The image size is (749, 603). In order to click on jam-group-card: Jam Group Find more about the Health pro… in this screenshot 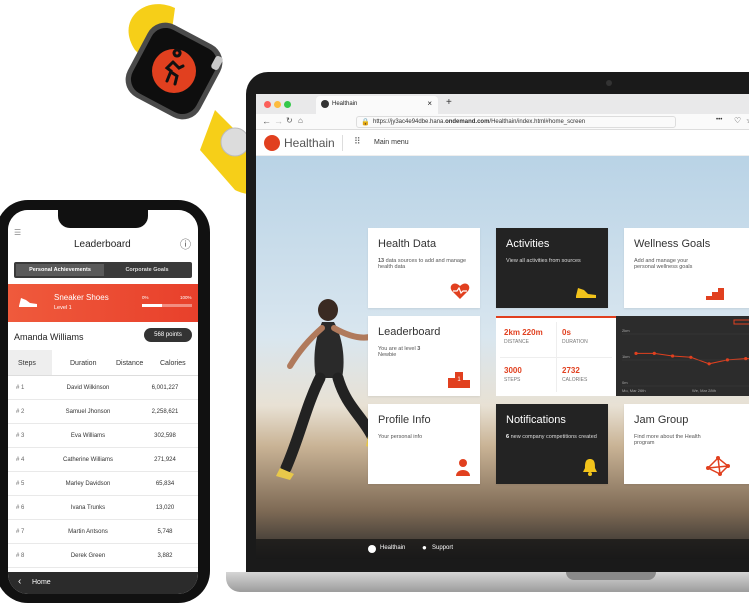, I will do `click(686, 444)`.